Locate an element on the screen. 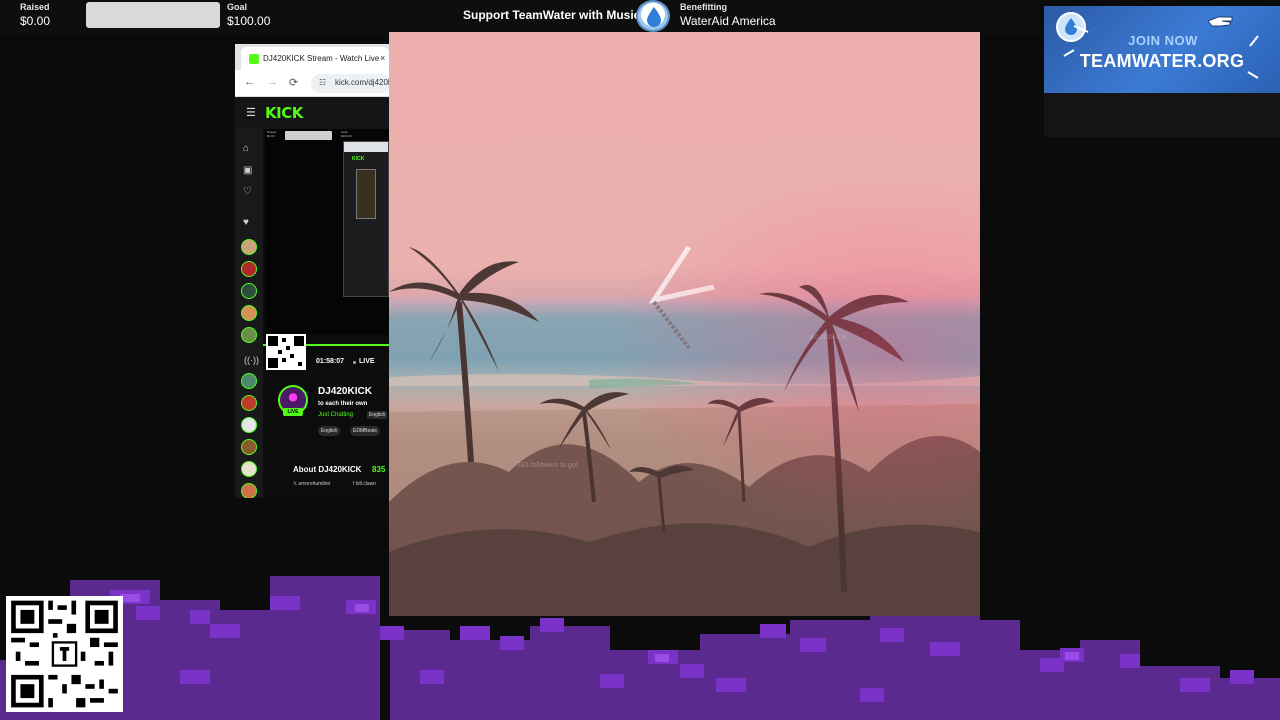  social-link-x: 𝕏 amorehumbler is located at coordinates (312, 484).